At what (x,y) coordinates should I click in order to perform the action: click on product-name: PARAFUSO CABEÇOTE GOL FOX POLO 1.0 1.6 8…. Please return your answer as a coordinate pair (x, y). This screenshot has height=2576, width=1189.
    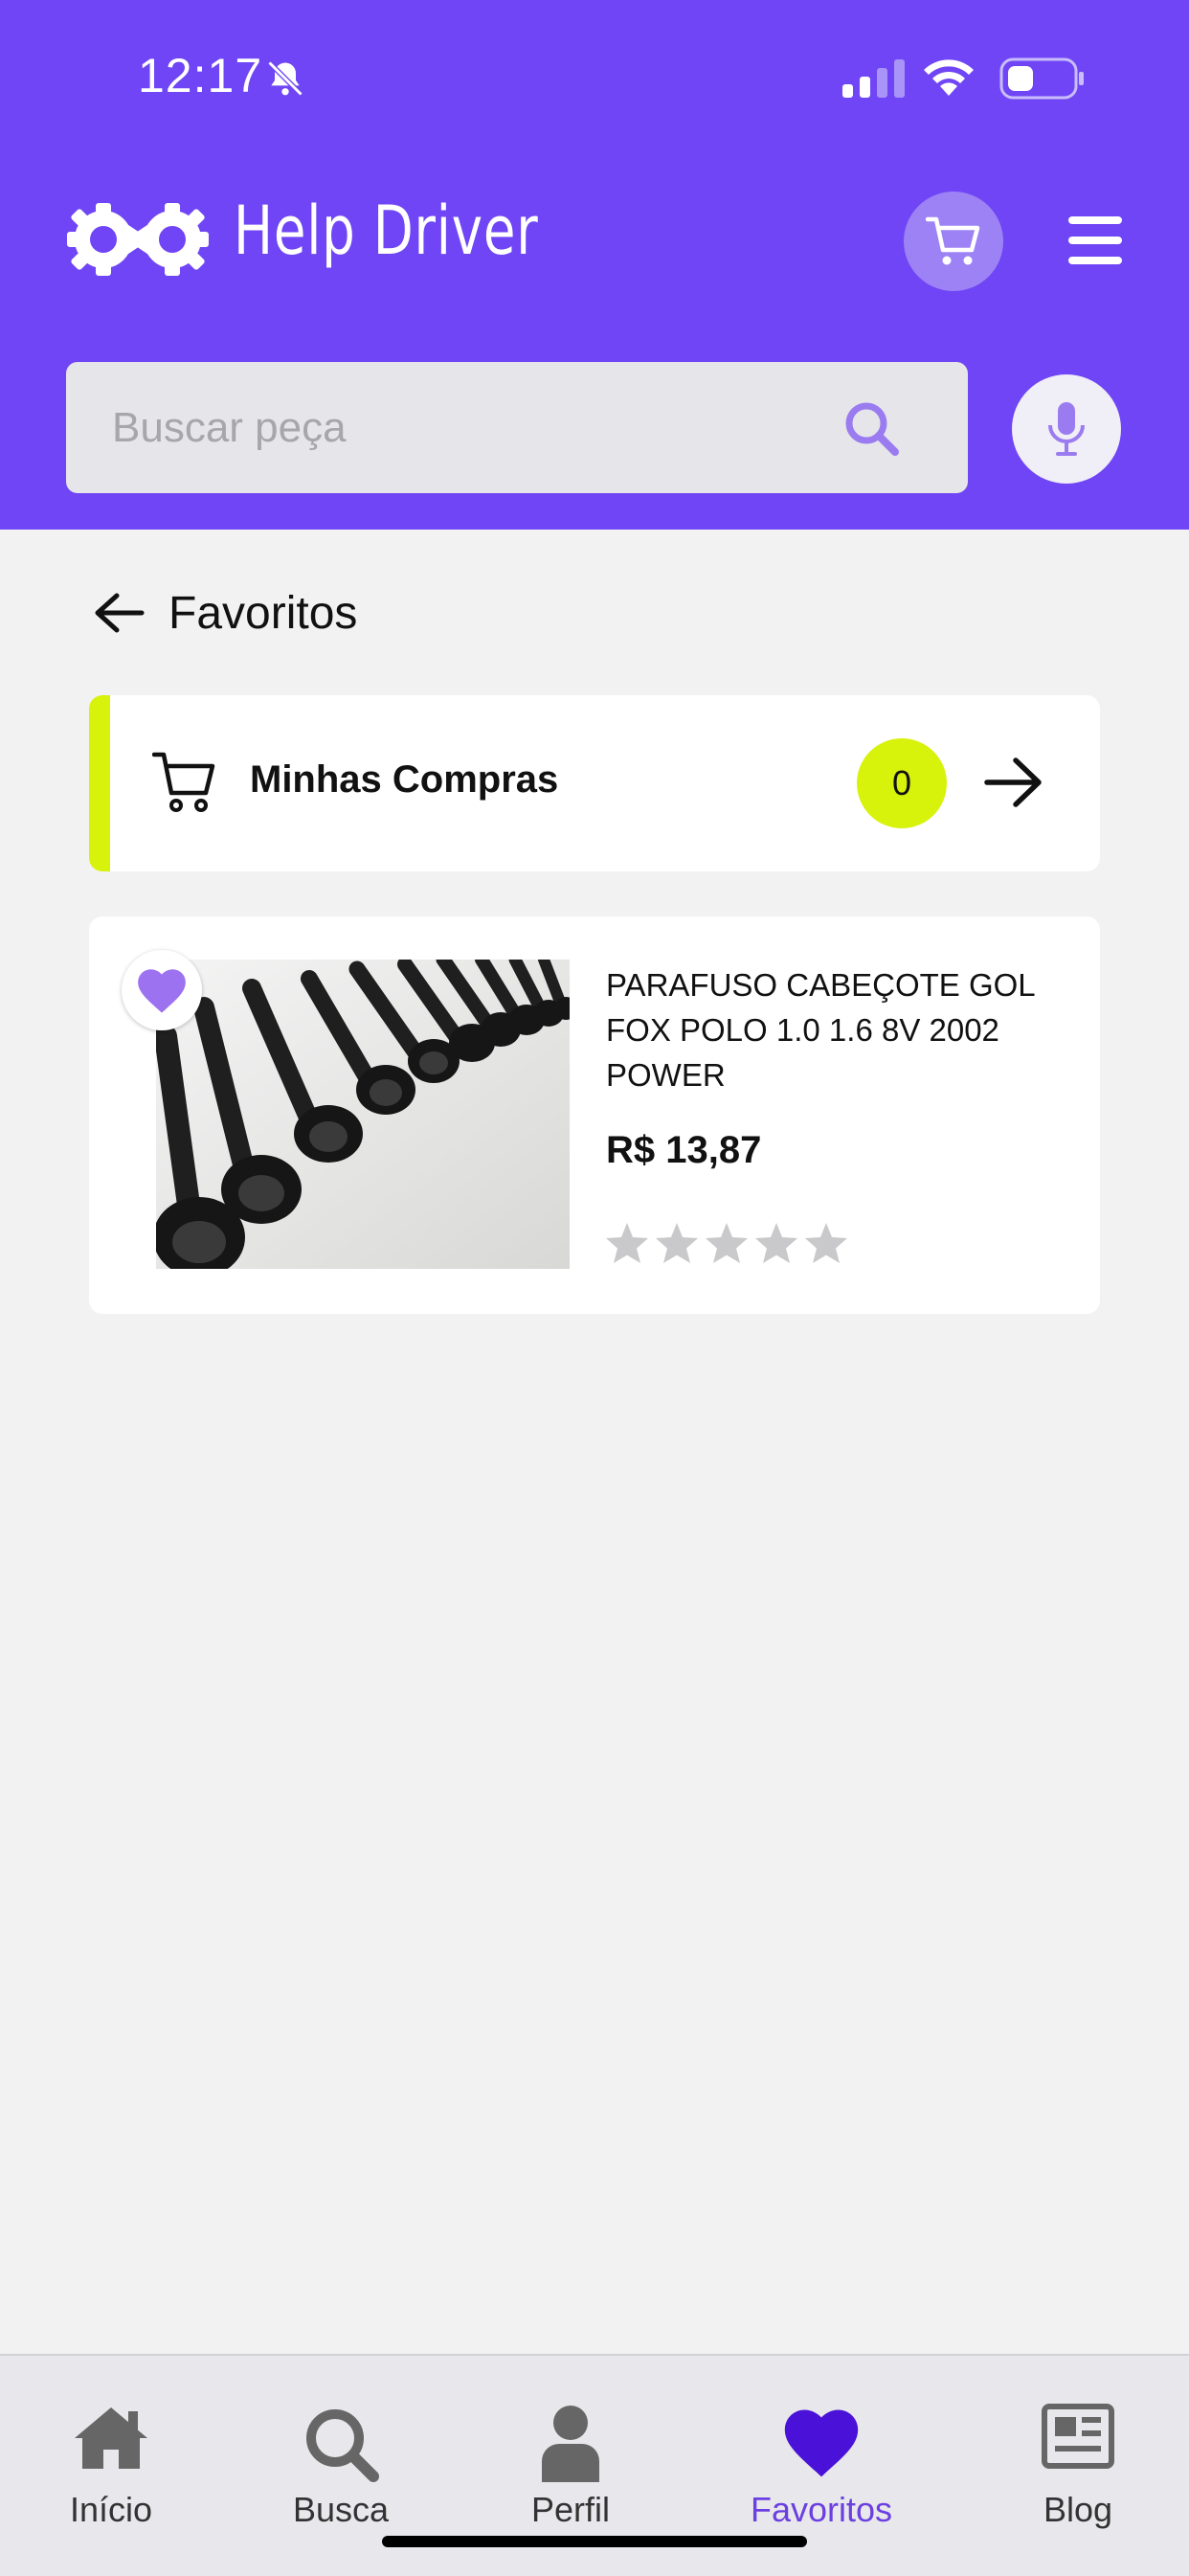
    Looking at the image, I should click on (831, 1029).